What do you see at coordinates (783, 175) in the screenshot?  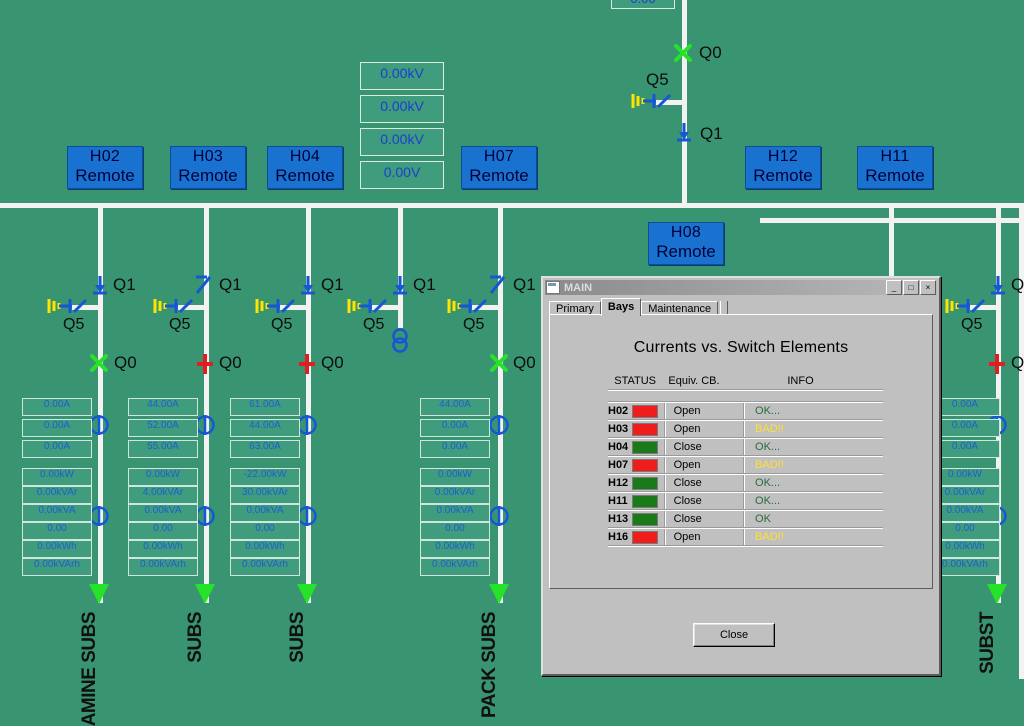 I see `bay-button-h12-state: Remote` at bounding box center [783, 175].